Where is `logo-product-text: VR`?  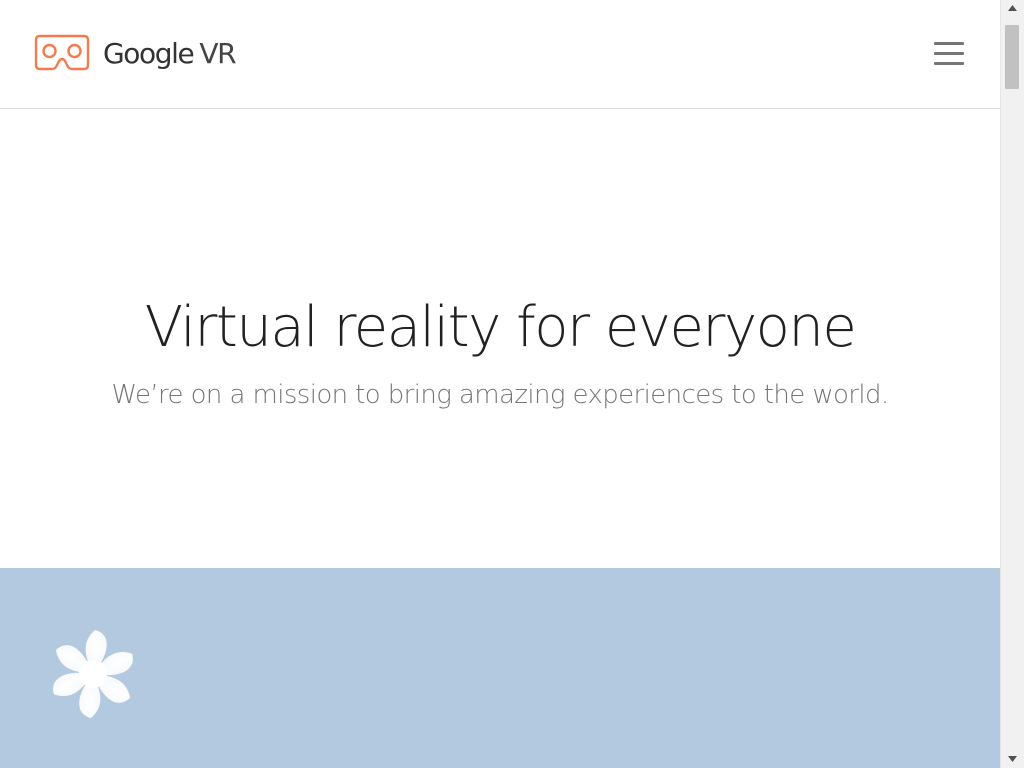
logo-product-text: VR is located at coordinates (217, 53).